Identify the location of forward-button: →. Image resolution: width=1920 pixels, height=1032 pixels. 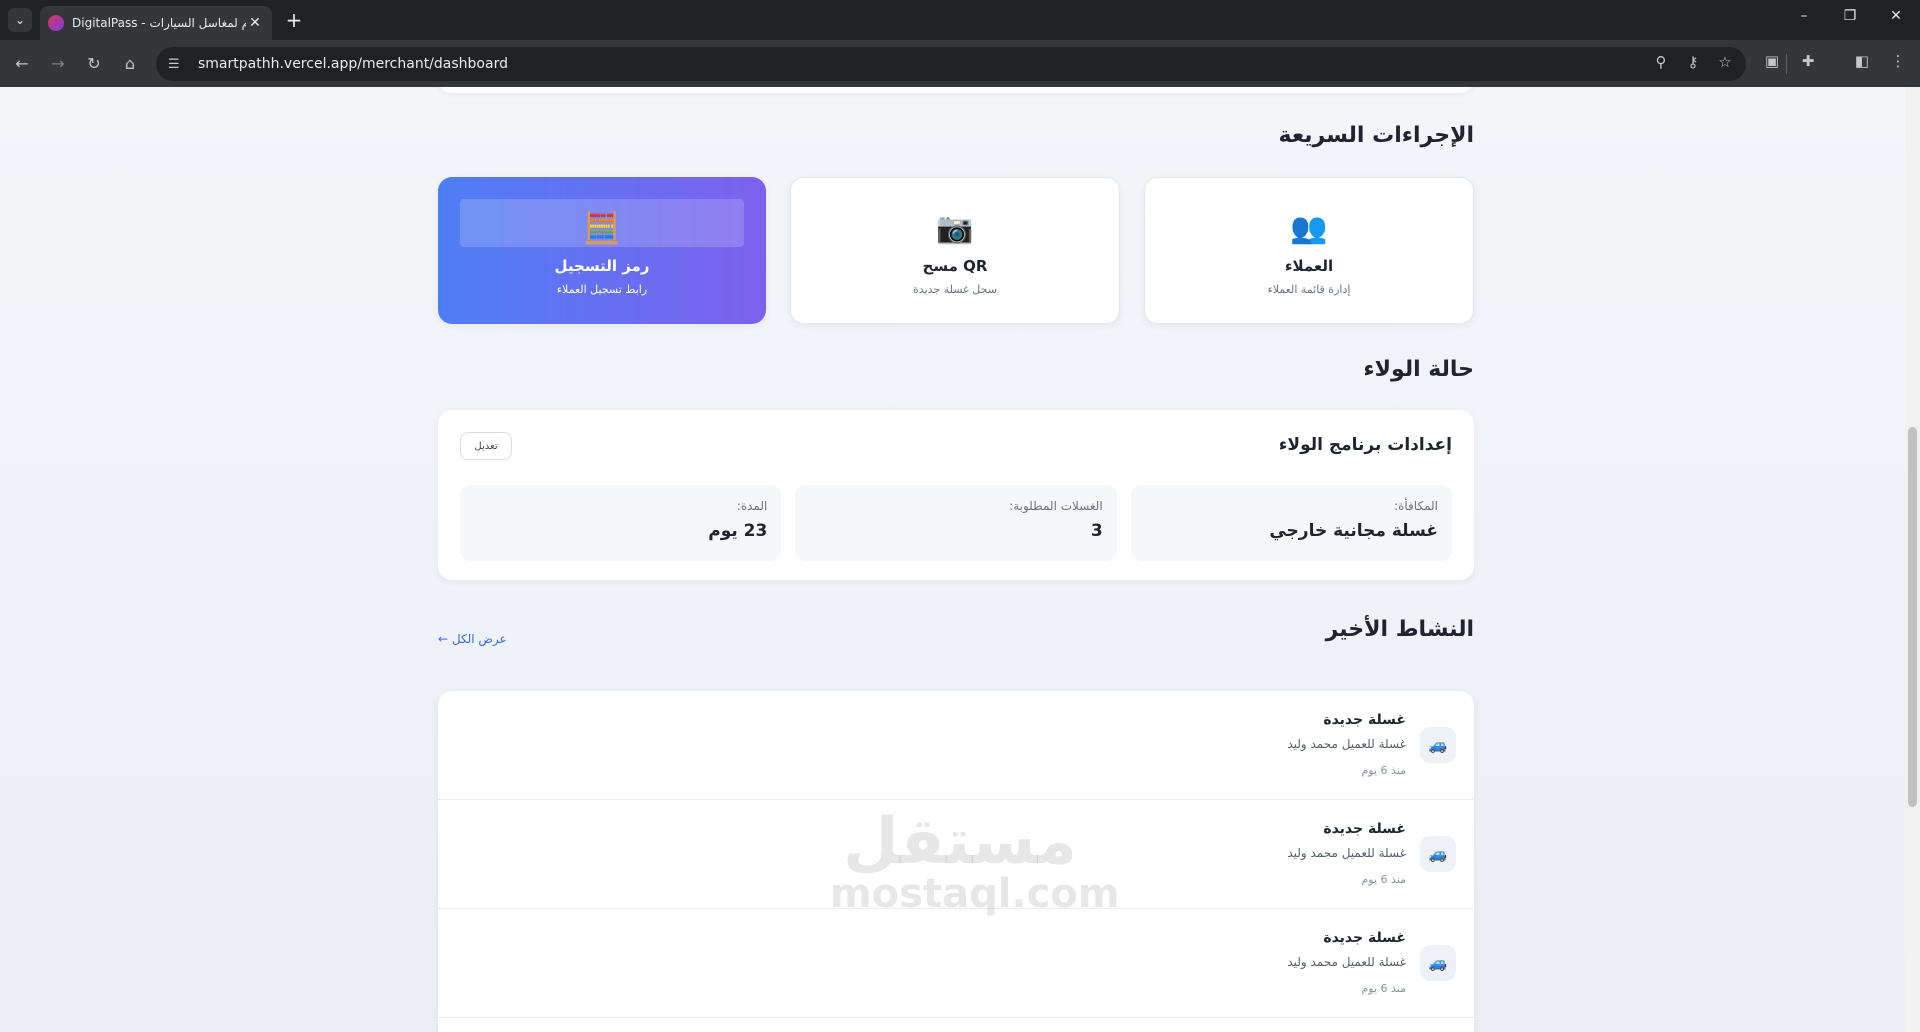
(58, 64).